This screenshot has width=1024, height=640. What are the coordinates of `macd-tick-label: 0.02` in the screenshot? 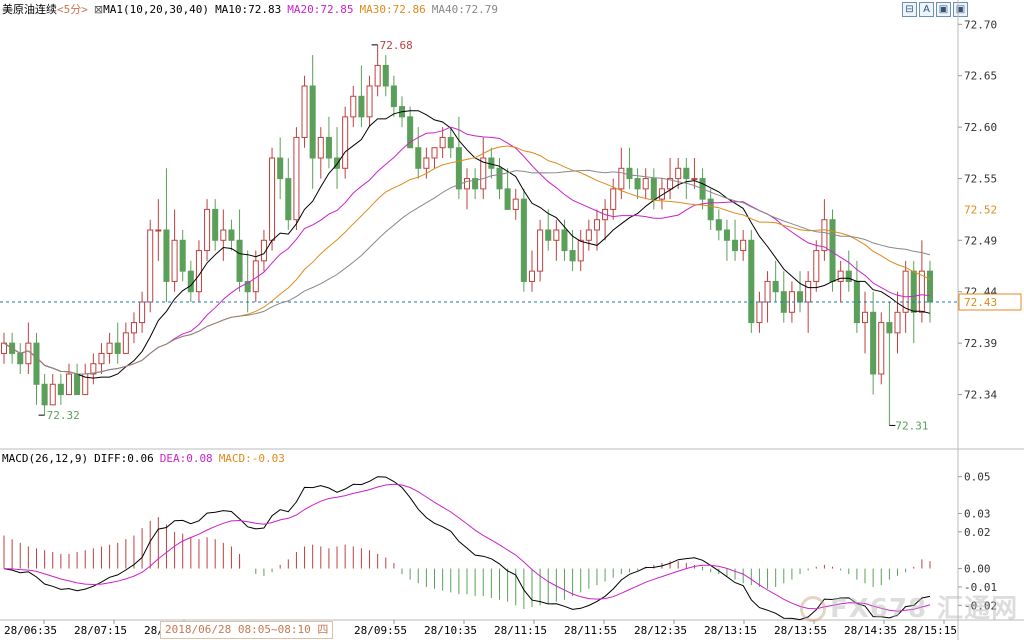 It's located at (977, 532).